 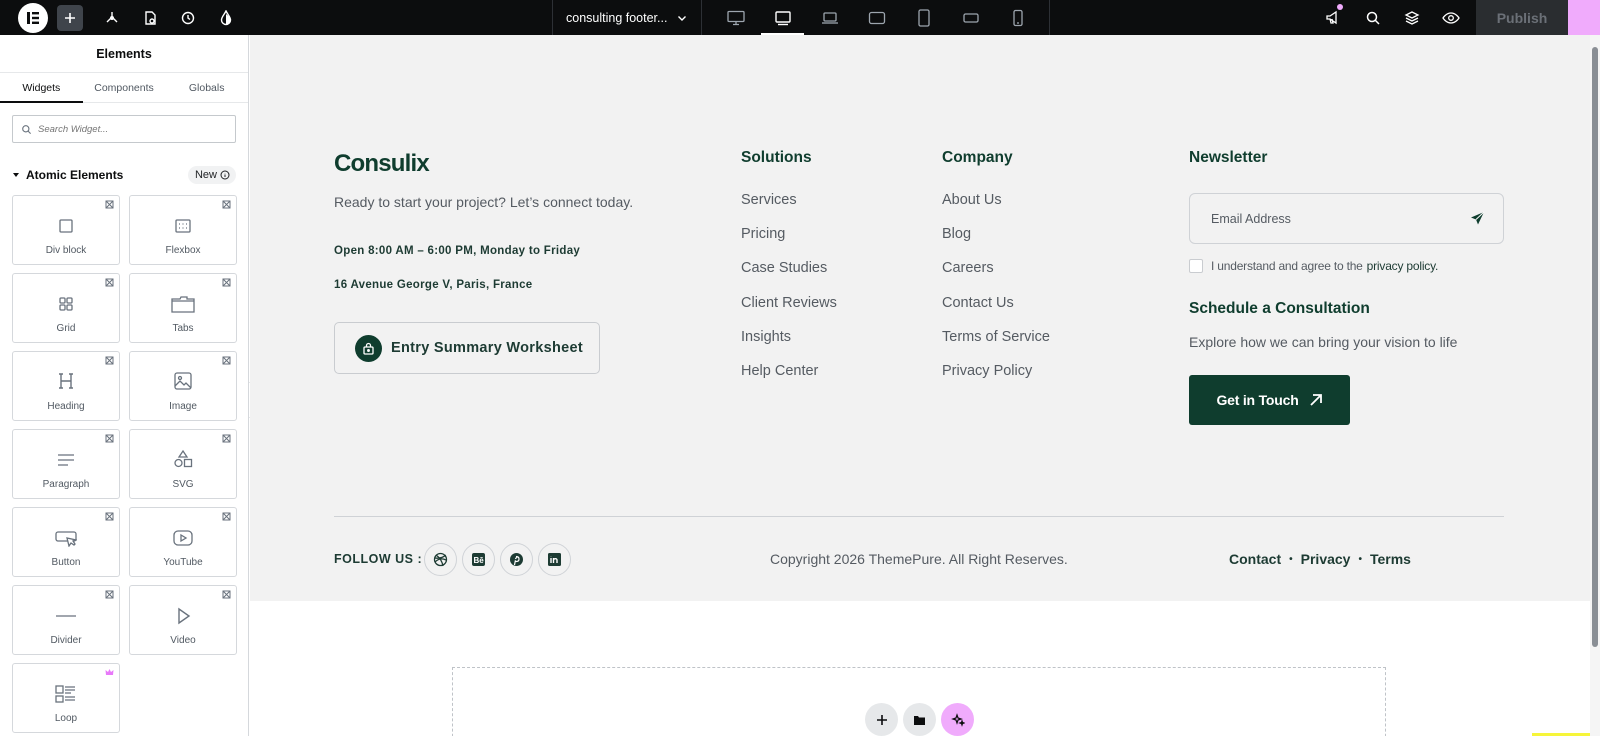 I want to click on toolbar-divider, so click(x=701, y=17).